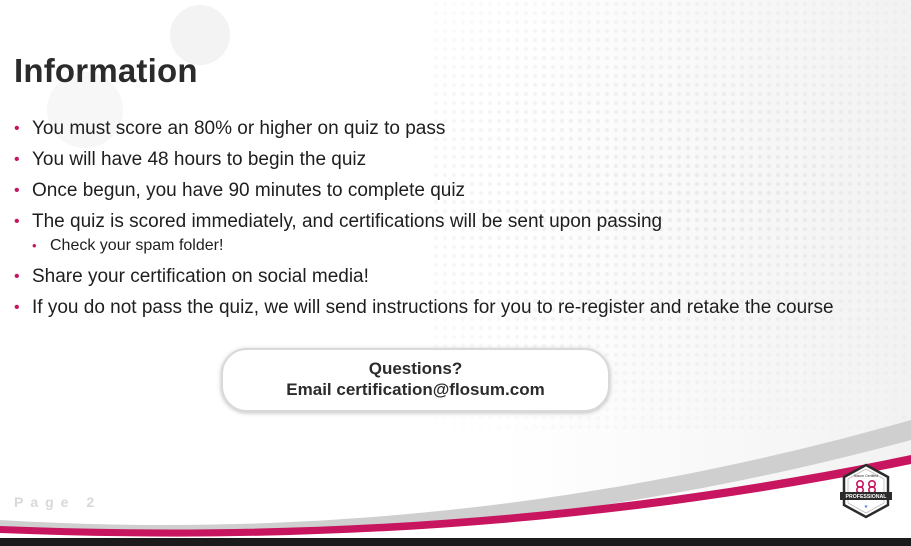  What do you see at coordinates (866, 491) in the screenshot?
I see `certification-badge-icon: flosum Certified PROFESSIONAL ★` at bounding box center [866, 491].